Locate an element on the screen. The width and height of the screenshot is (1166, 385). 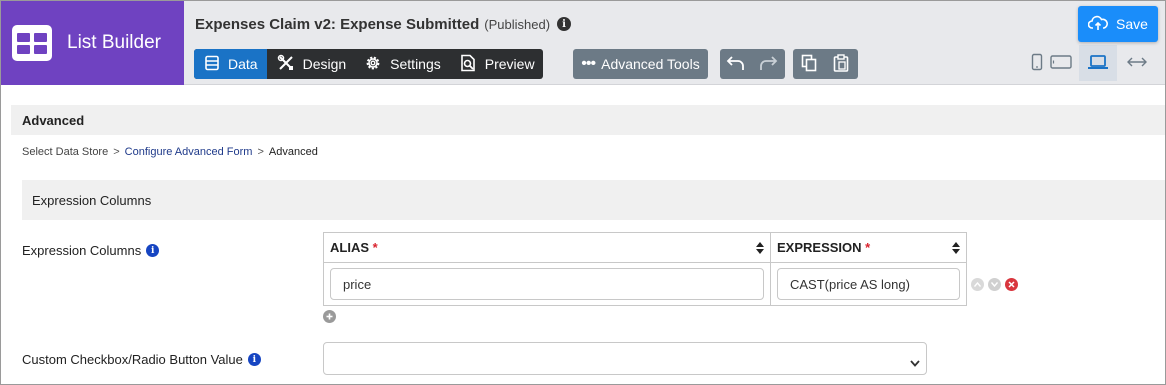
tab-design: Design is located at coordinates (311, 64).